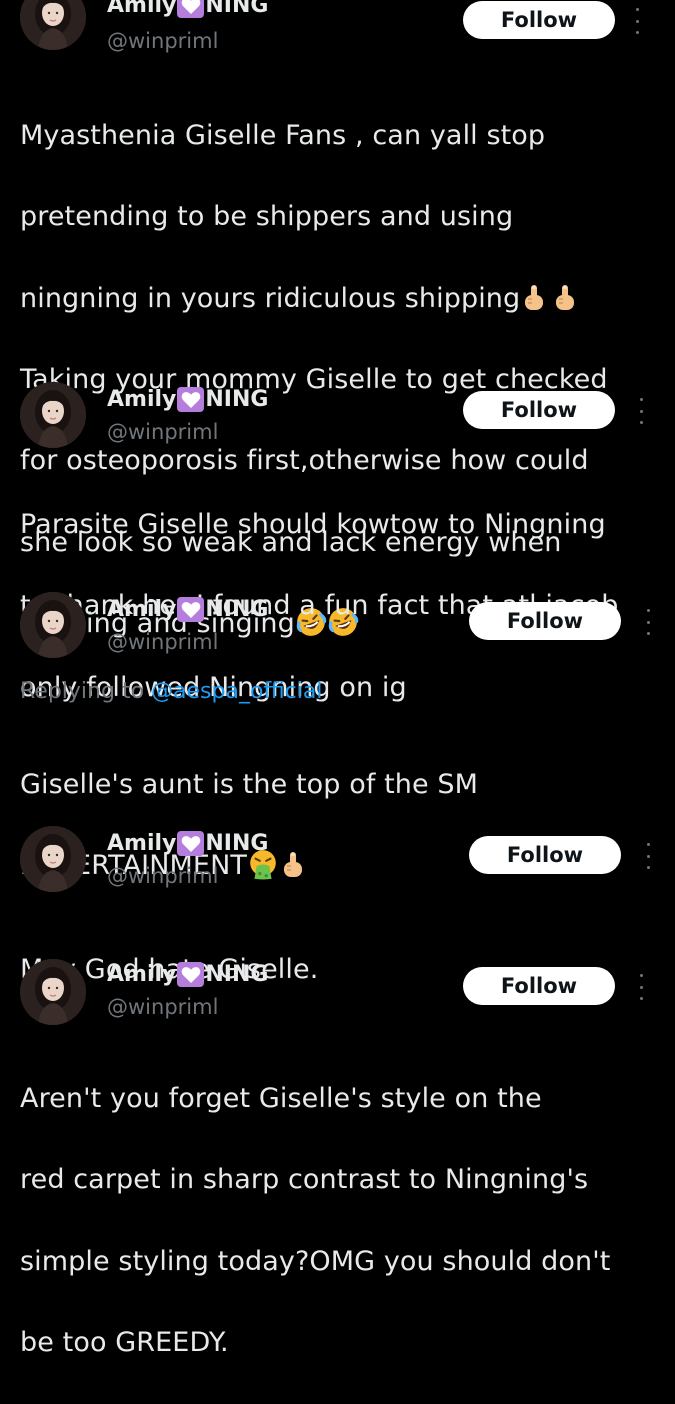  Describe the element at coordinates (281, 1098) in the screenshot. I see `tweet-text-line: Aren't you forget Giselle's style on the` at that location.